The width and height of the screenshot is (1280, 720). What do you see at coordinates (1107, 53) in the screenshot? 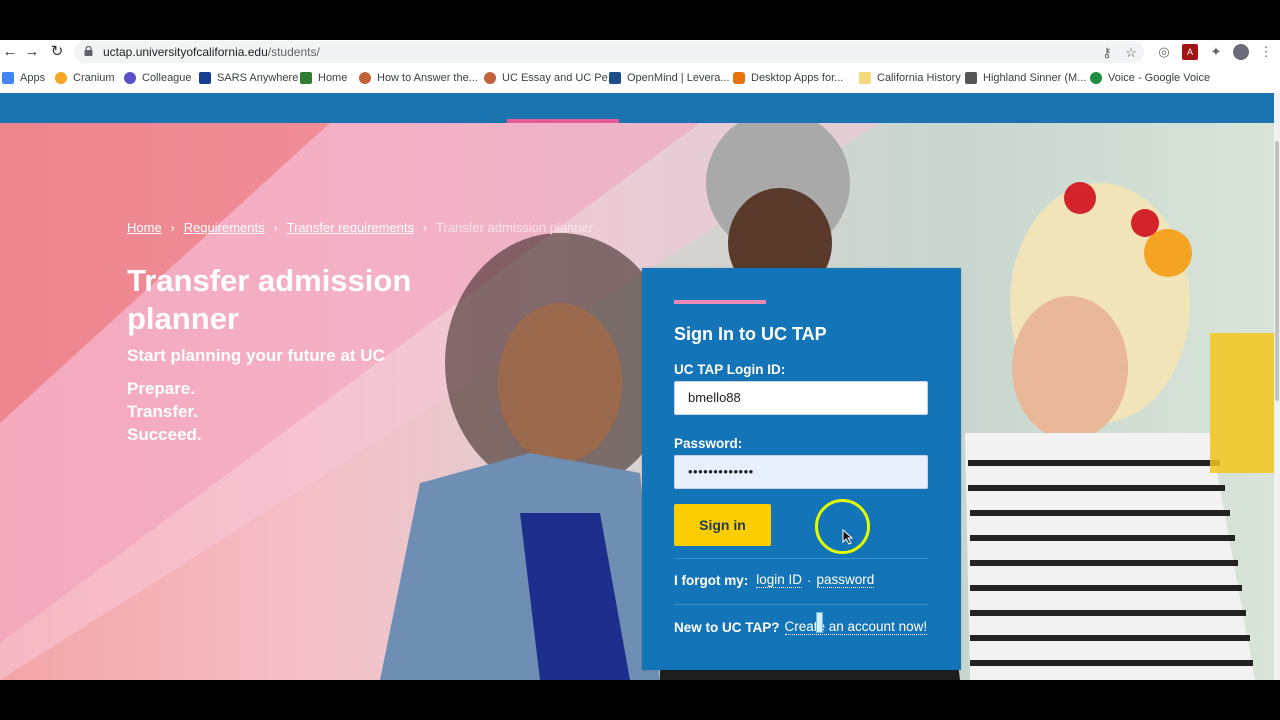
I see `key-icon: ⚷` at bounding box center [1107, 53].